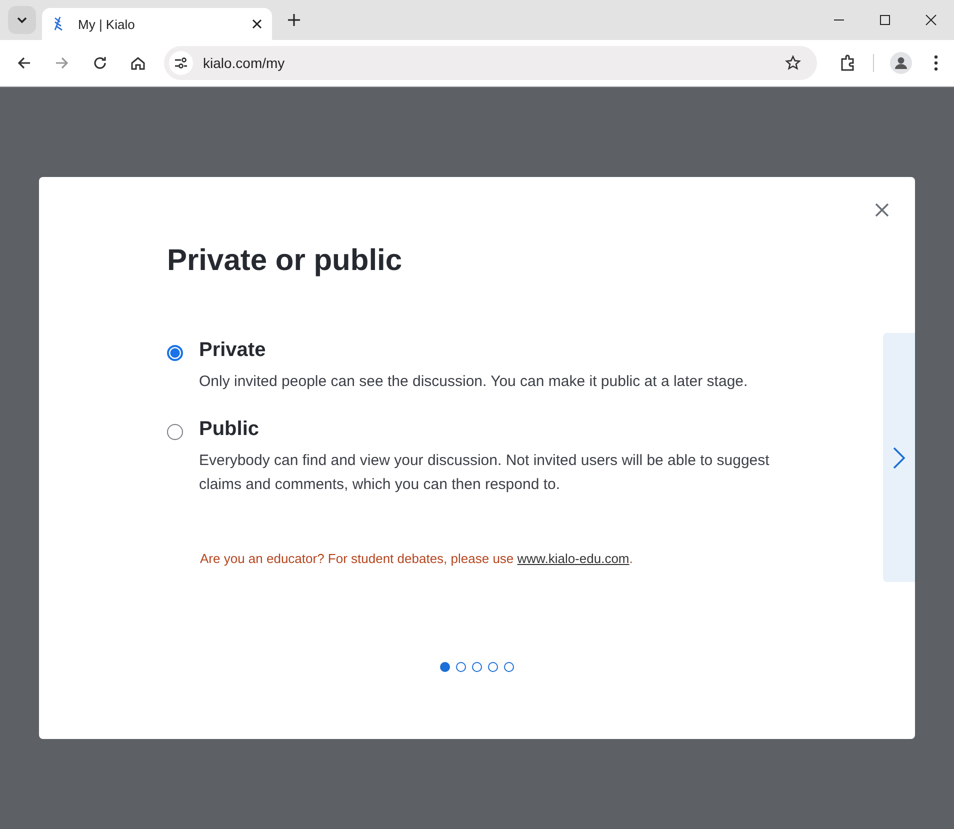 The width and height of the screenshot is (954, 829). I want to click on forward-icon, so click(62, 63).